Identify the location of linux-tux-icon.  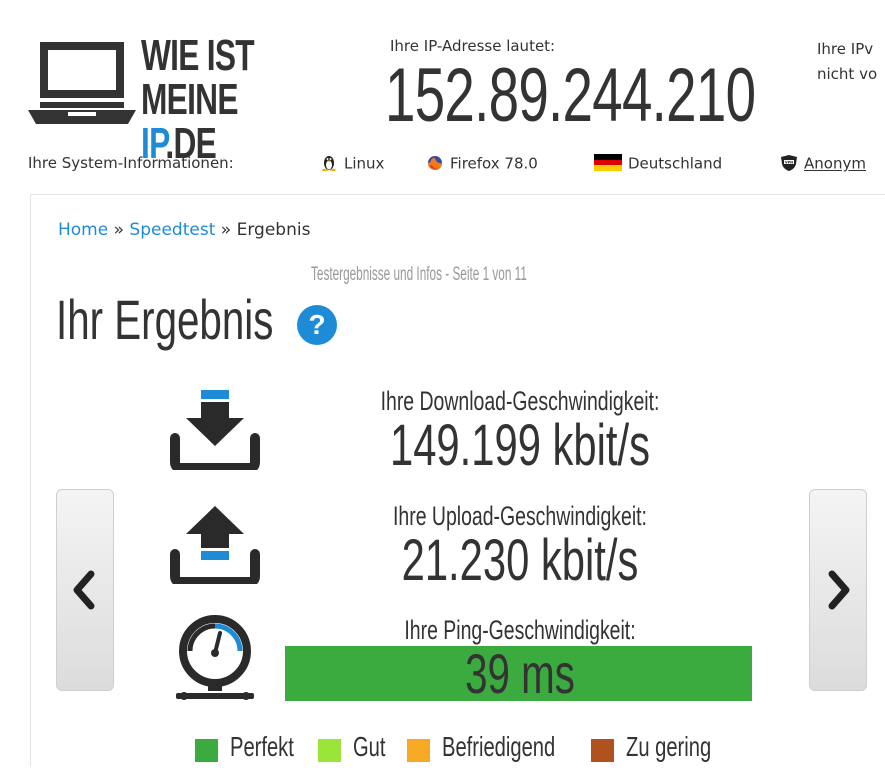
(329, 163).